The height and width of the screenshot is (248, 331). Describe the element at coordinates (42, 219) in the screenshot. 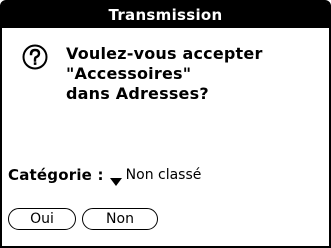

I see `yes-button: Oui` at that location.